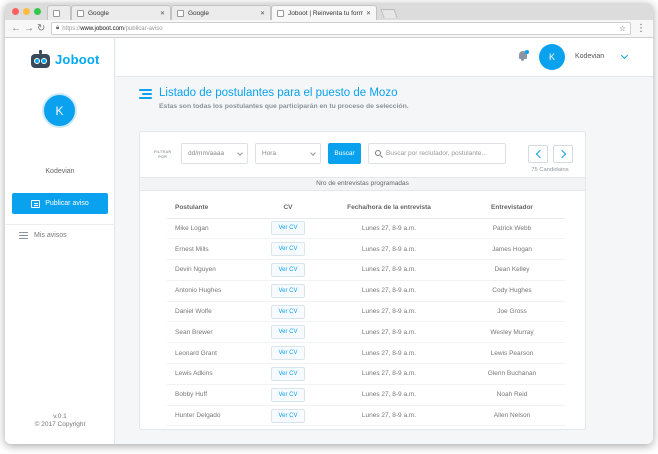 The height and width of the screenshot is (454, 658). What do you see at coordinates (512, 249) in the screenshot?
I see `interviewer-name: James Hogan` at bounding box center [512, 249].